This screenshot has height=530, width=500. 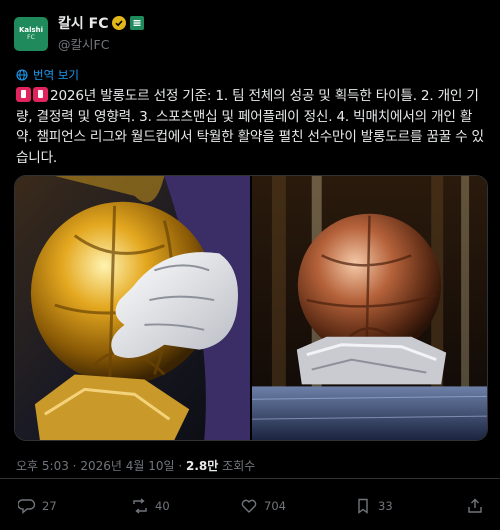 What do you see at coordinates (373, 506) in the screenshot?
I see `bookmark-button: 33` at bounding box center [373, 506].